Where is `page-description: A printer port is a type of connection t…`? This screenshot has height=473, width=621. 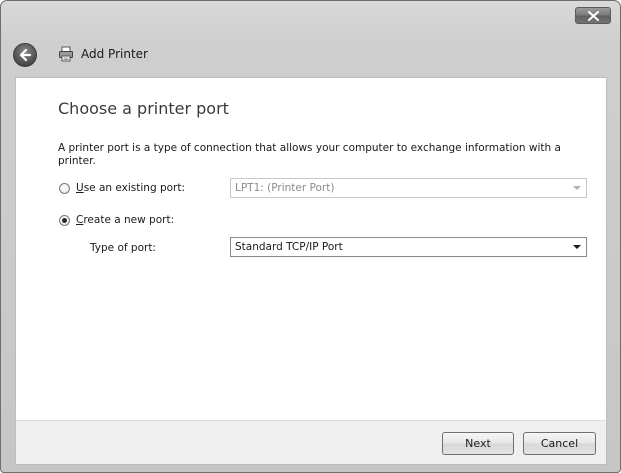 page-description: A printer port is a type of connection t… is located at coordinates (309, 154).